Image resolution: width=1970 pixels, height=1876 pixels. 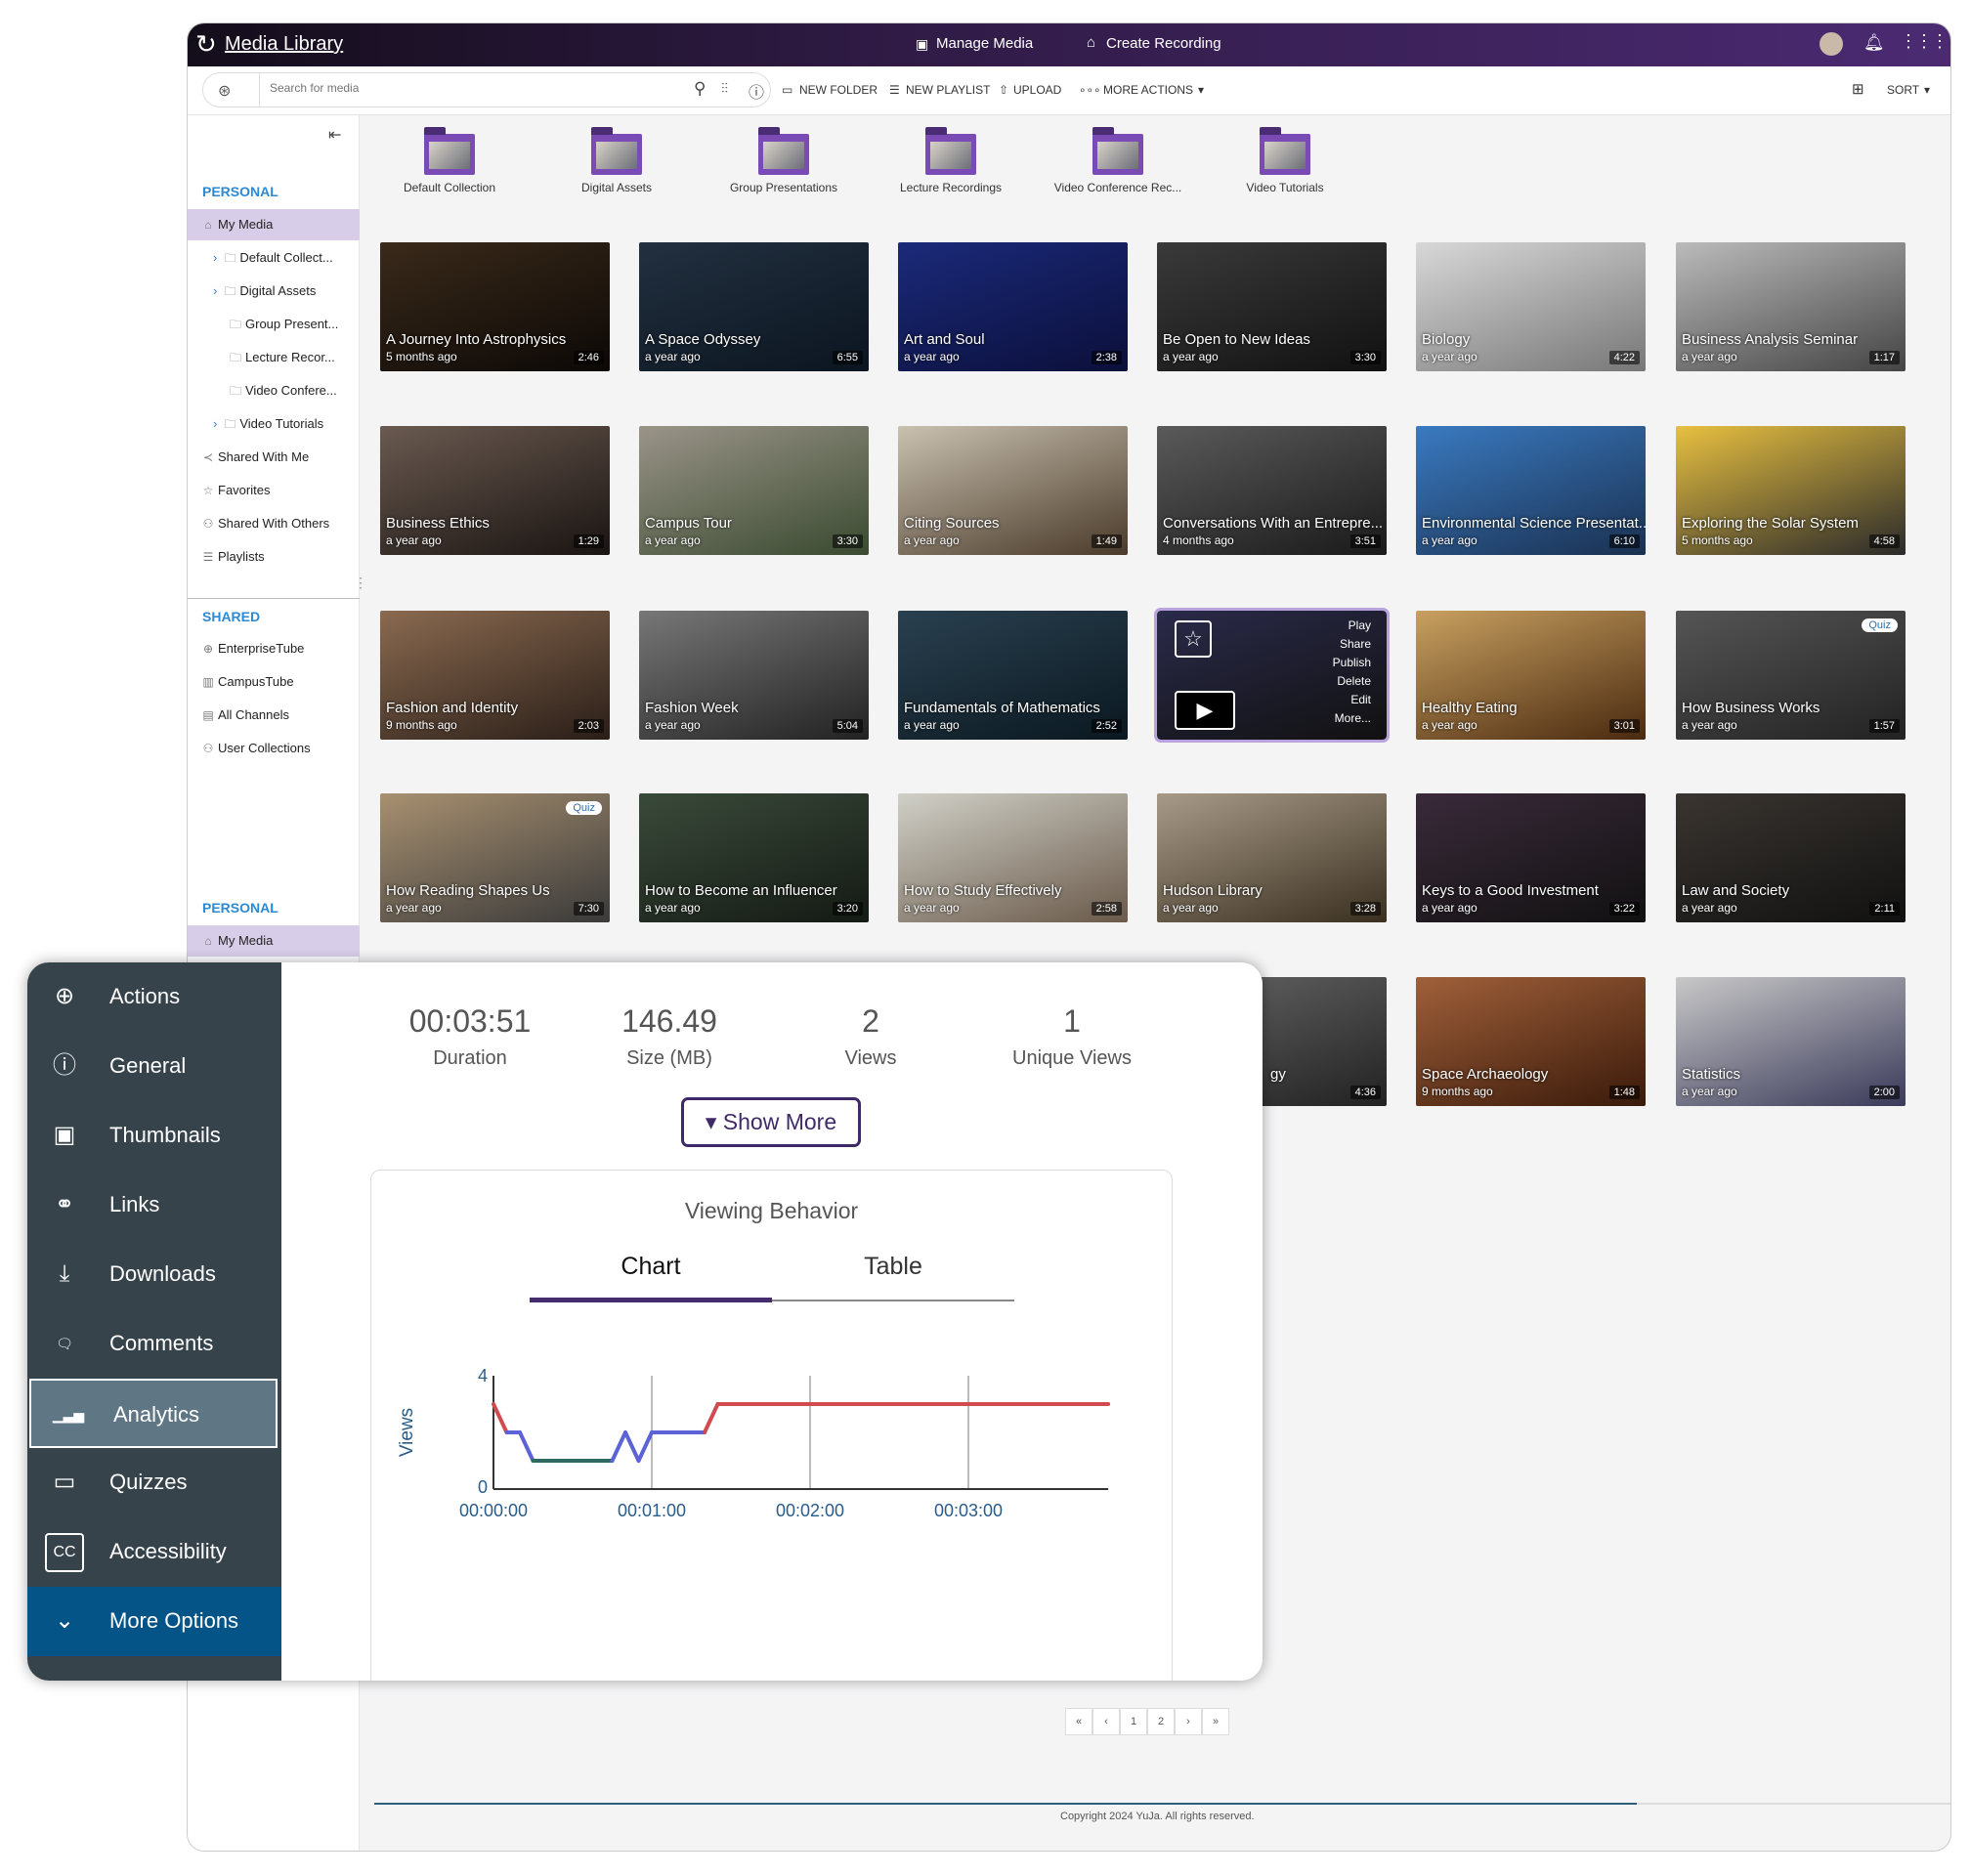 What do you see at coordinates (1831, 44) in the screenshot?
I see `user-avatar` at bounding box center [1831, 44].